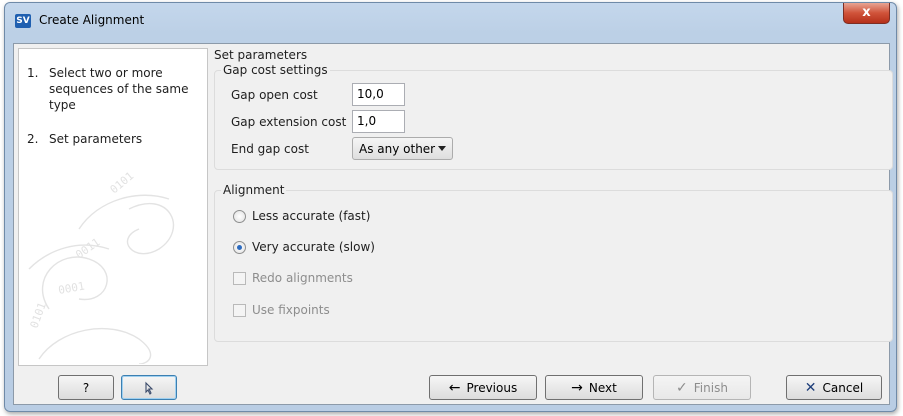 This screenshot has width=903, height=416. Describe the element at coordinates (71, 288) in the screenshot. I see `svg-text: 0001` at that location.